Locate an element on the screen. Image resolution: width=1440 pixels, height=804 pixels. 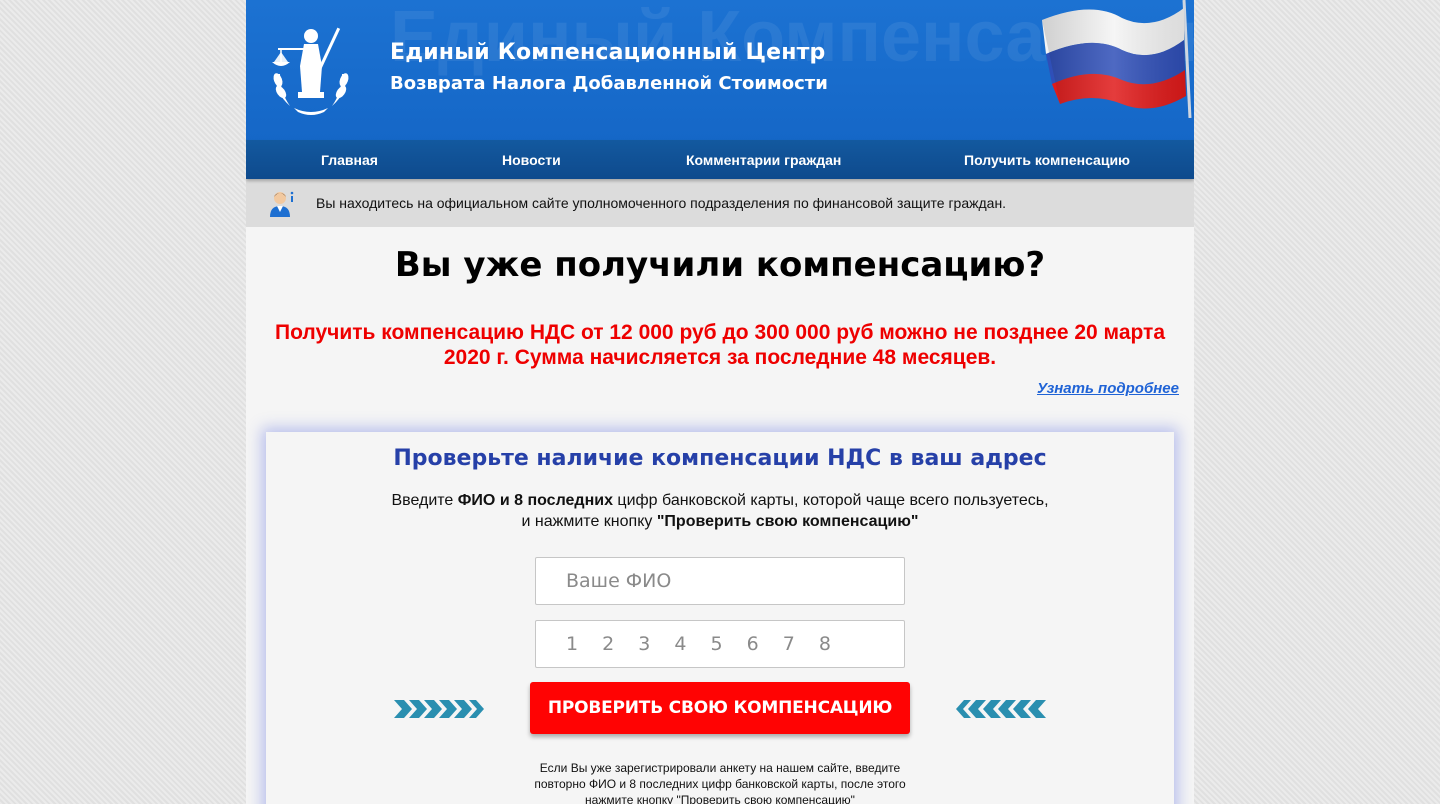
instr-bold-2: "Проверить свою компенсацию" is located at coordinates (787, 521).